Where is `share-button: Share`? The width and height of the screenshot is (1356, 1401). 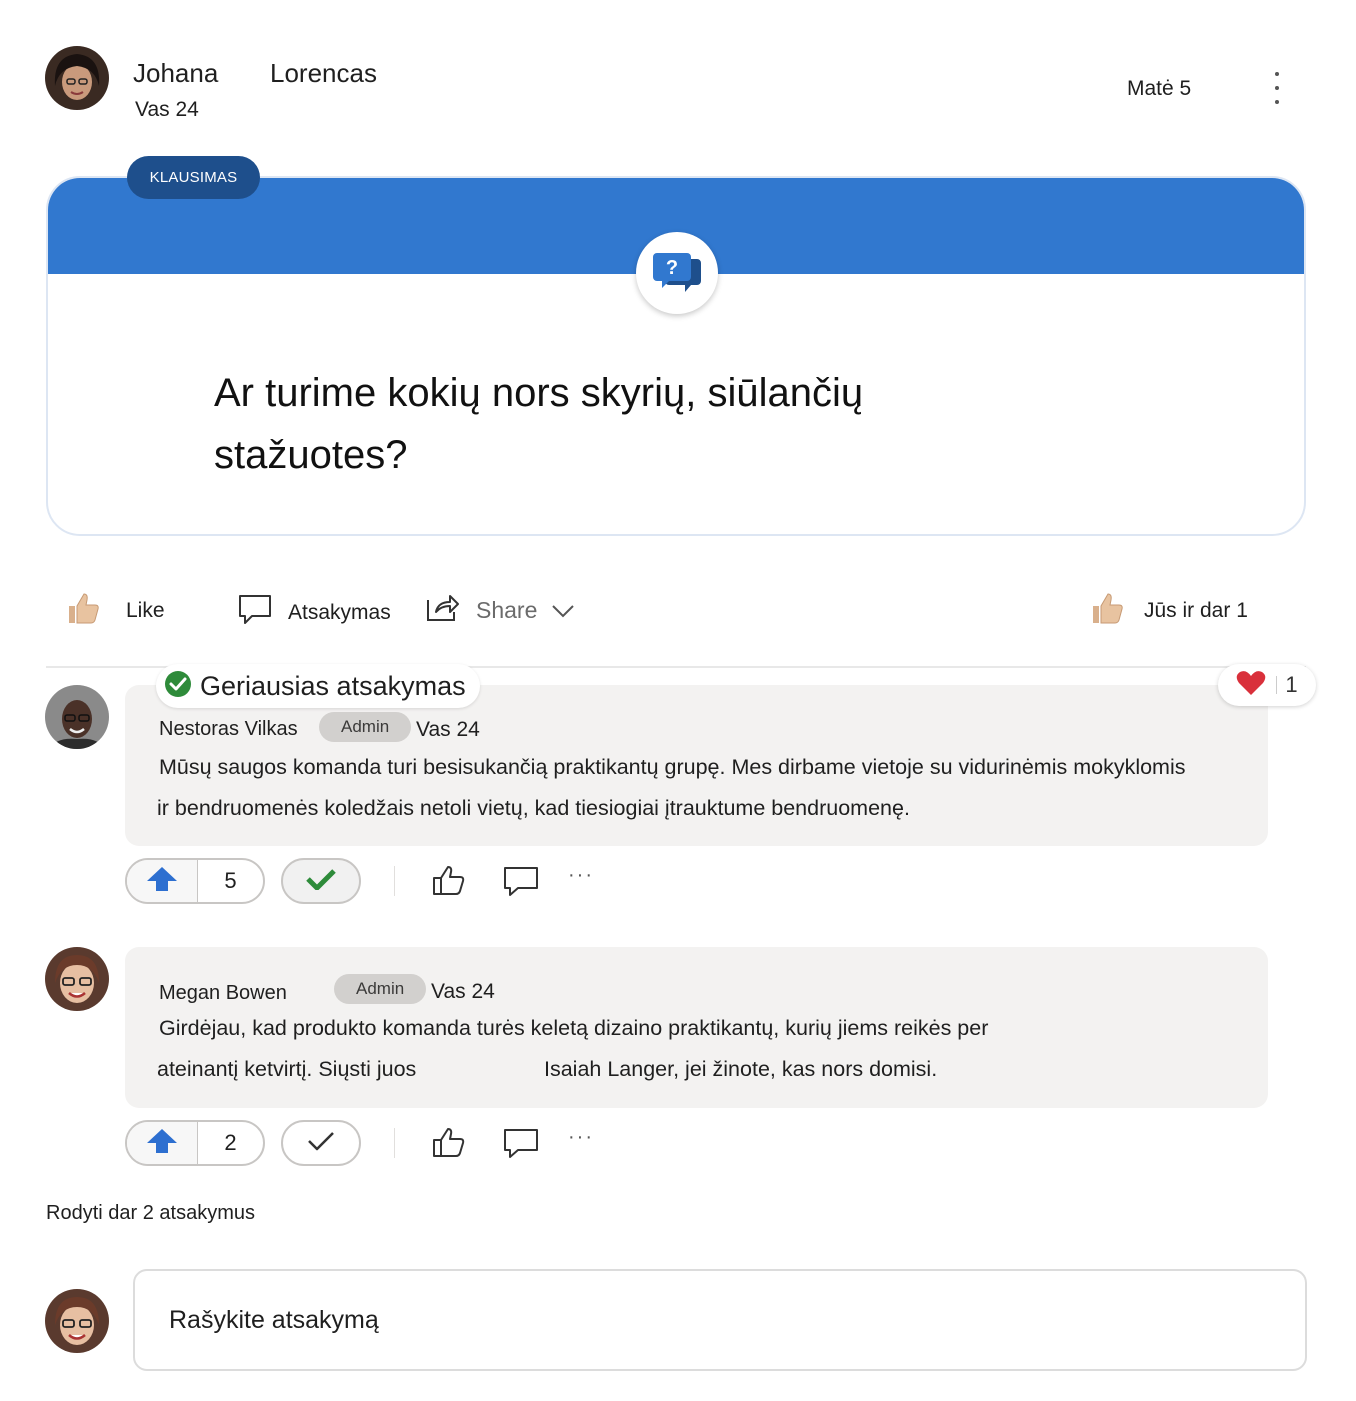 share-button: Share is located at coordinates (500, 610).